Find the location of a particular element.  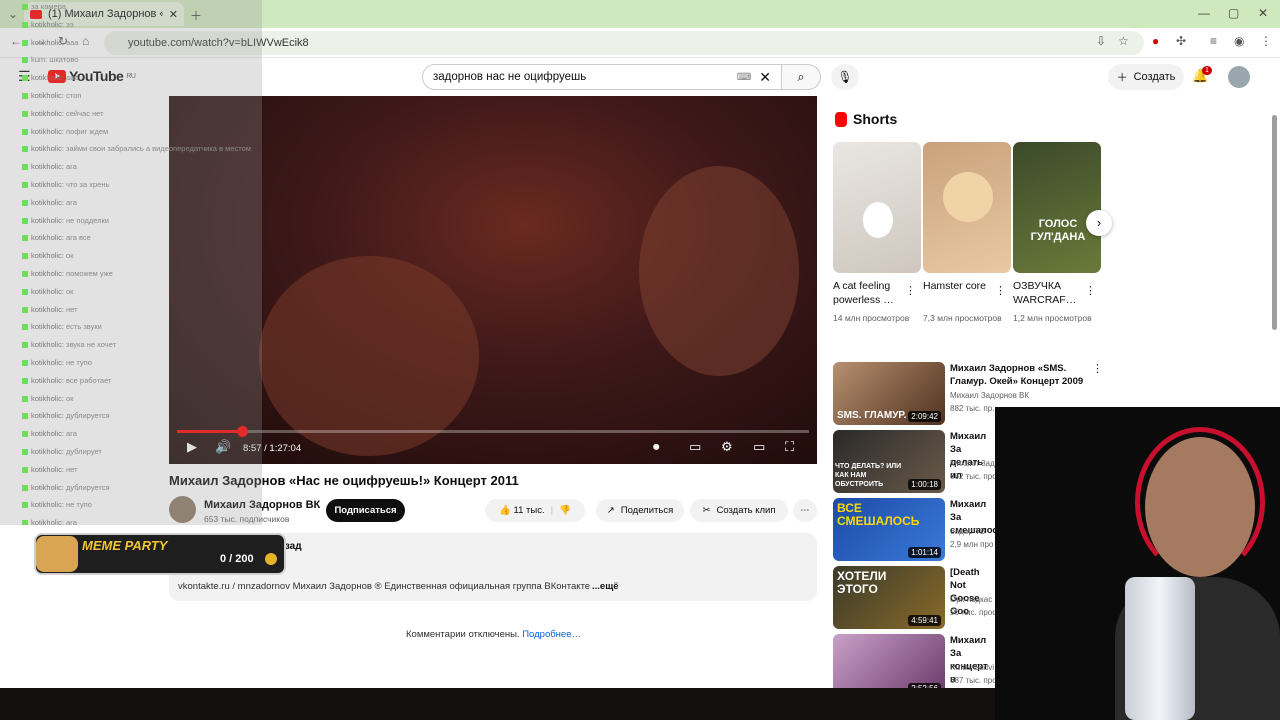

related-channel: Орк-подкас is located at coordinates (972, 600).